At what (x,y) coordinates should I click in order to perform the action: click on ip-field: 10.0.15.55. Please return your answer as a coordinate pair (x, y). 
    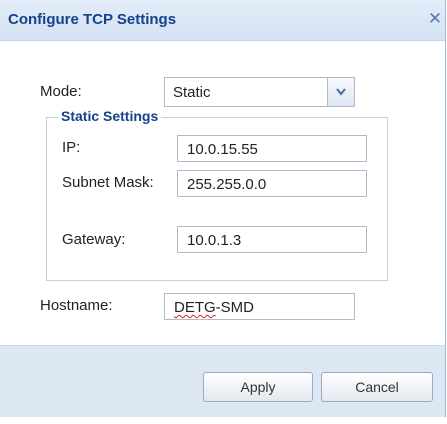
    Looking at the image, I should click on (272, 148).